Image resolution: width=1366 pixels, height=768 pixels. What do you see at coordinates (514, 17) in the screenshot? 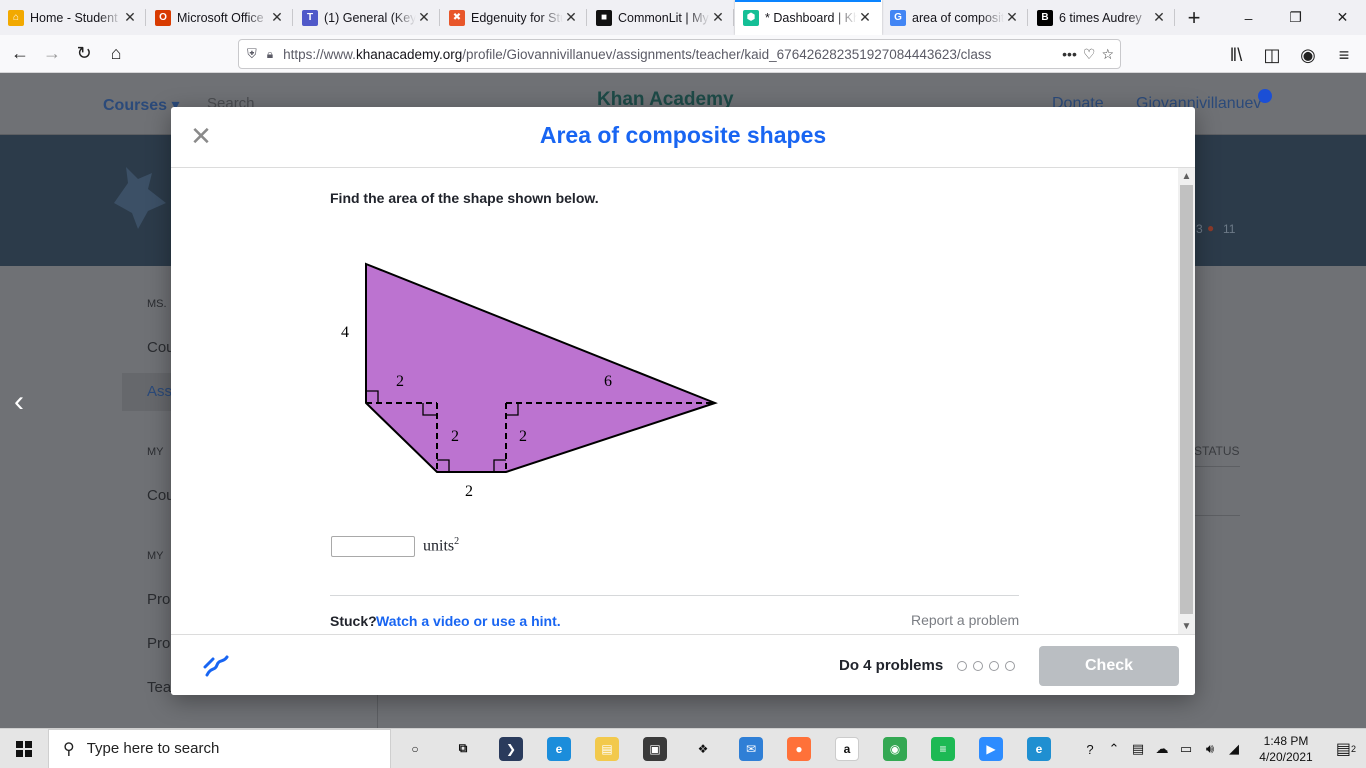
I see `browser-tab: ✖ Edgenuity for Students✕` at bounding box center [514, 17].